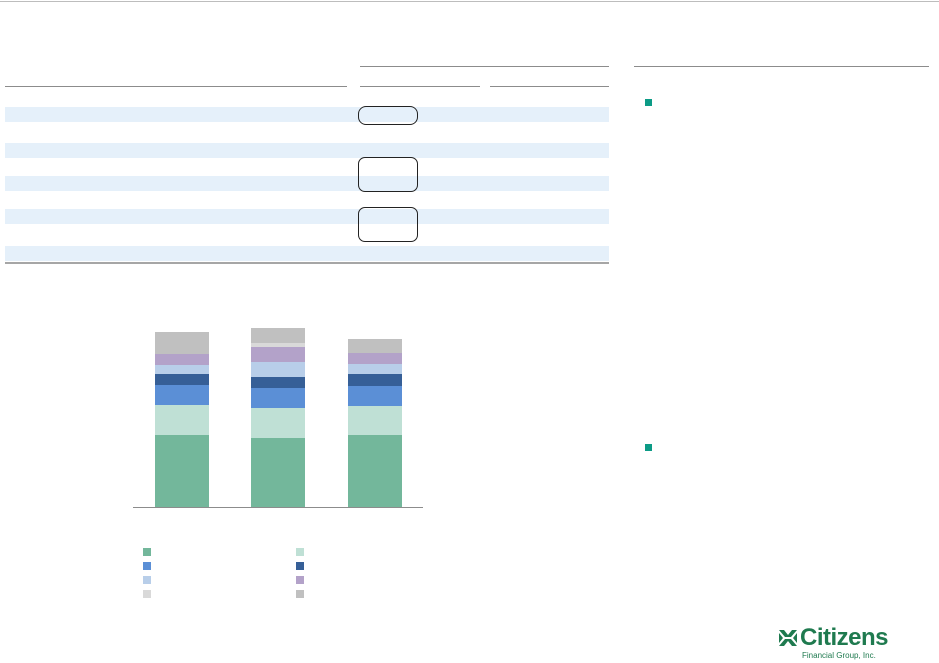 Image resolution: width=939 pixels, height=663 pixels. I want to click on logo-name: Citizens, so click(844, 637).